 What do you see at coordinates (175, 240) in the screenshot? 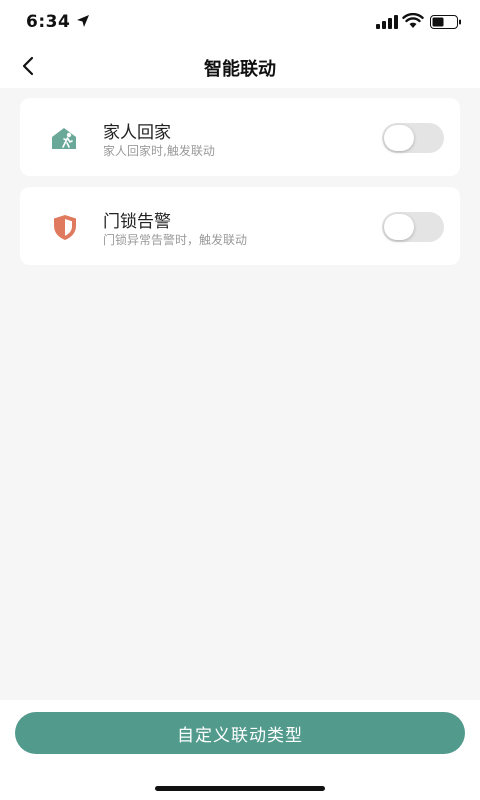
I see `linkage-subtitle: 门锁异常告警时，触发联动` at bounding box center [175, 240].